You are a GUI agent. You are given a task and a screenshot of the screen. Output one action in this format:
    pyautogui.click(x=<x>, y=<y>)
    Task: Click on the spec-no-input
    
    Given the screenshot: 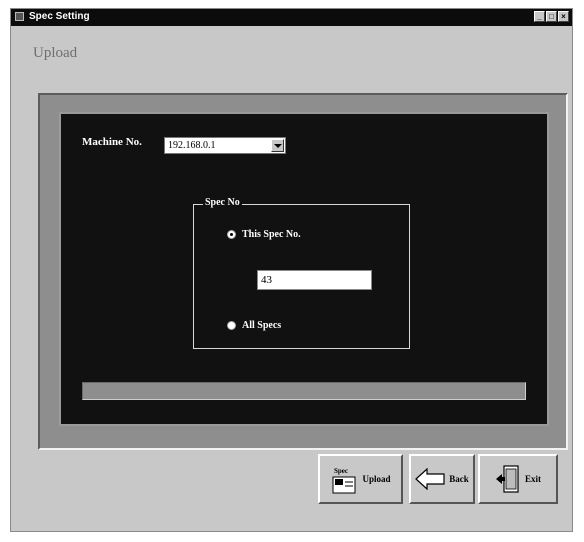 What is the action you would take?
    pyautogui.click(x=314, y=280)
    